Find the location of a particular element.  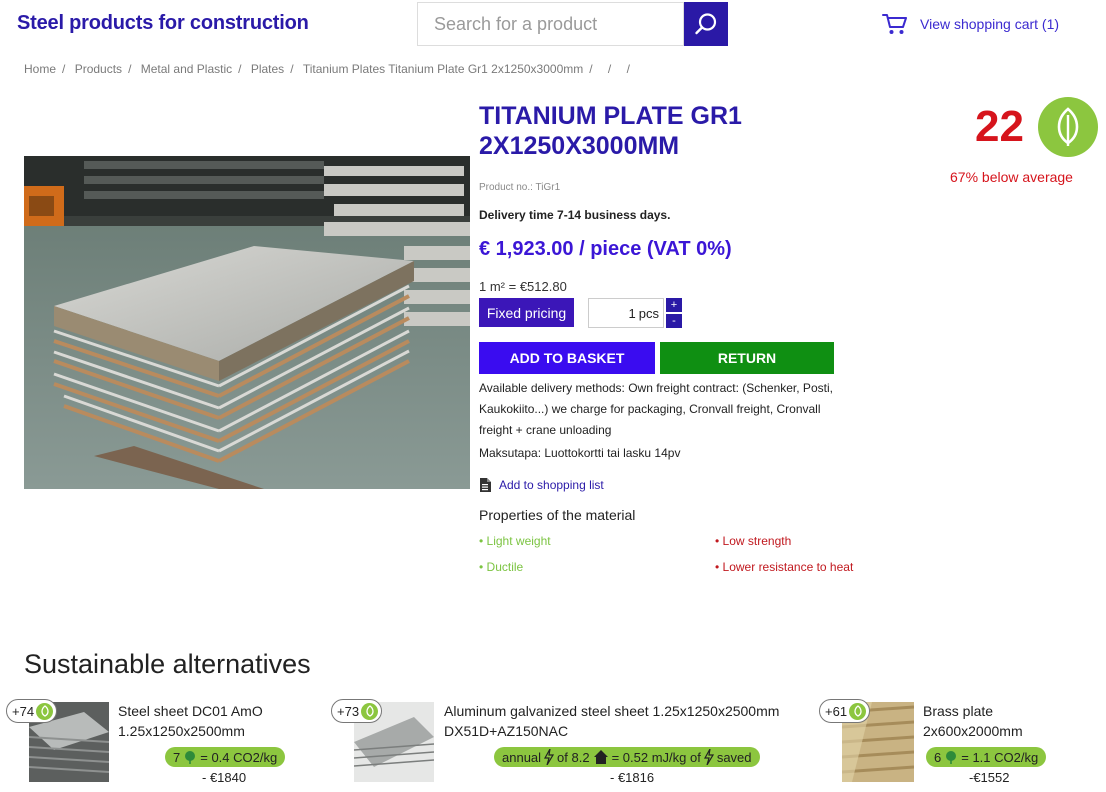

search-icon is located at coordinates (706, 24).